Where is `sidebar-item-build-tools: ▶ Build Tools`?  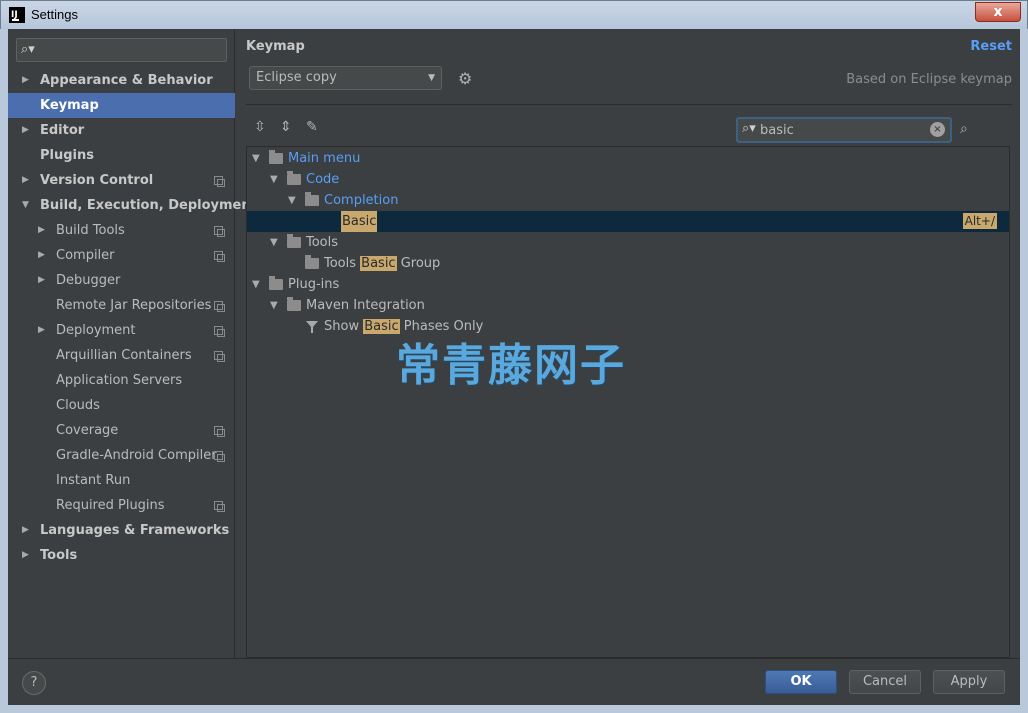 sidebar-item-build-tools: ▶ Build Tools is located at coordinates (121, 230).